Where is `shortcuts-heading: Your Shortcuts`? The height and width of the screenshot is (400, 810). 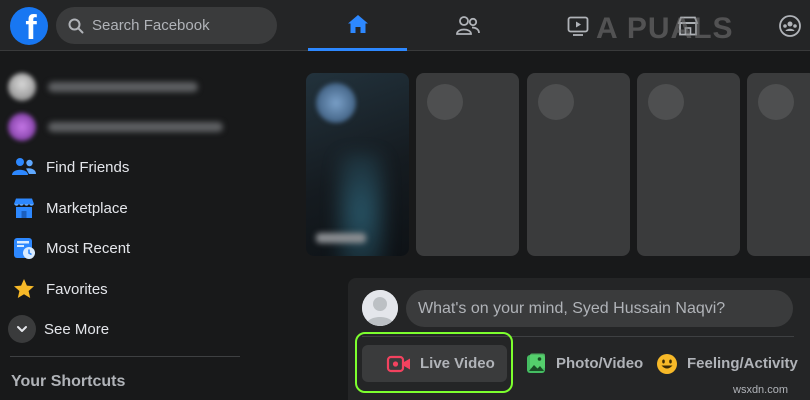 shortcuts-heading: Your Shortcuts is located at coordinates (68, 381).